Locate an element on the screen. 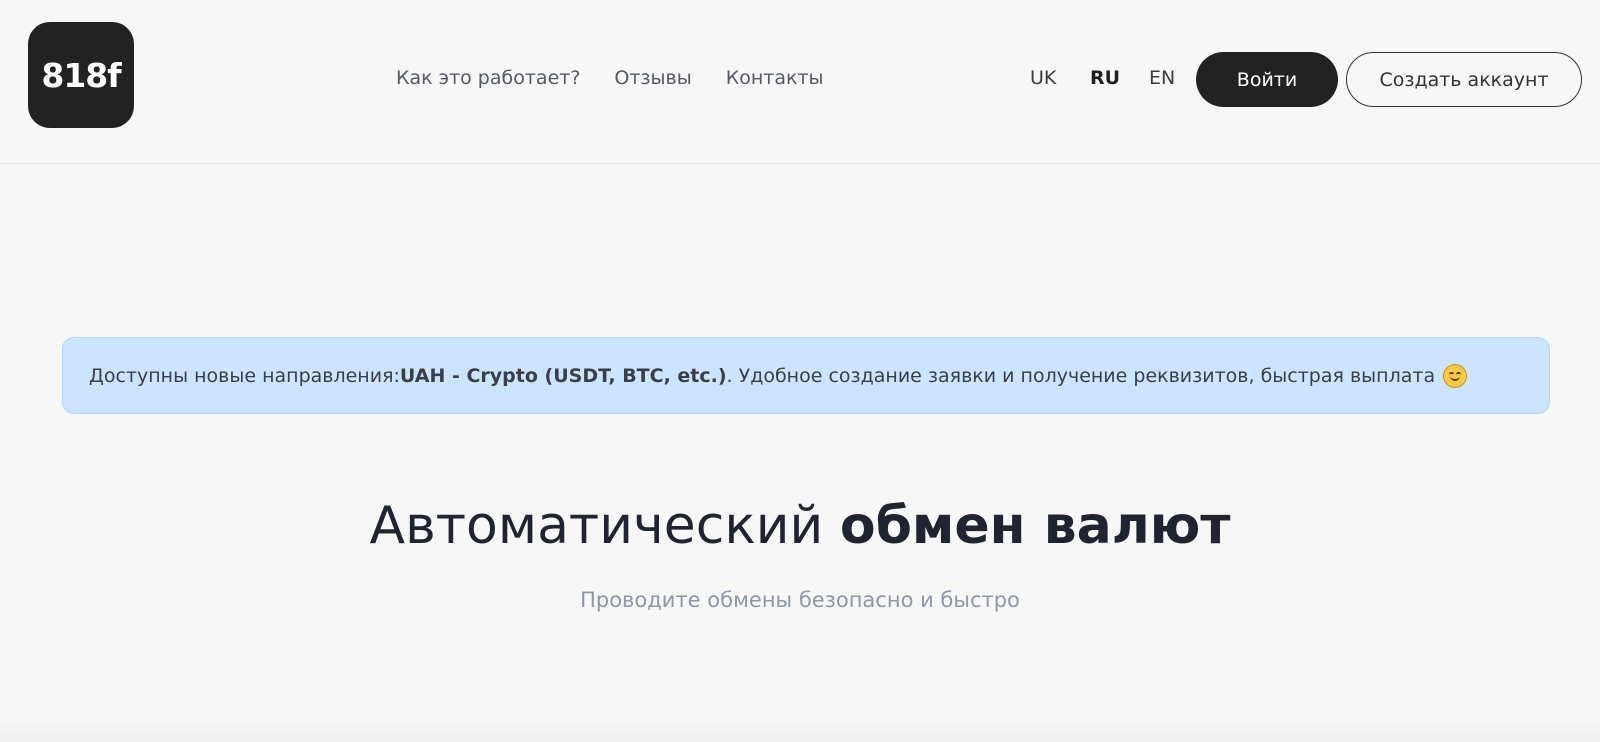 Image resolution: width=1600 pixels, height=742 pixels. section-divider is located at coordinates (800, 730).